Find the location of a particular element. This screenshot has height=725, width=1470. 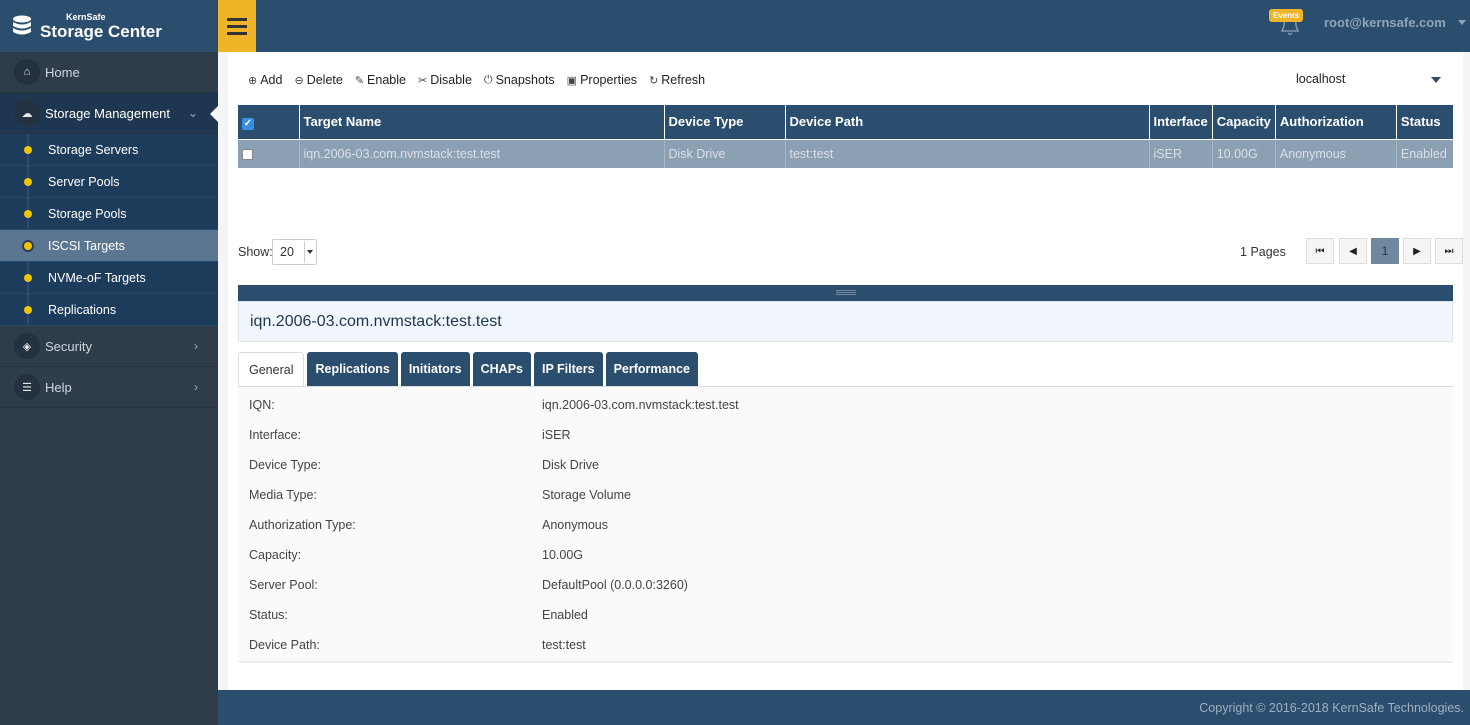

select-all-checkbox: ✓ is located at coordinates (269, 122).